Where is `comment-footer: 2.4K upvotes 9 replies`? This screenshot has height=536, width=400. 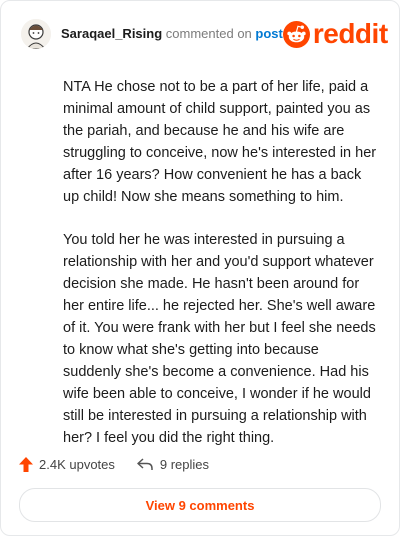 comment-footer: 2.4K upvotes 9 replies is located at coordinates (114, 464).